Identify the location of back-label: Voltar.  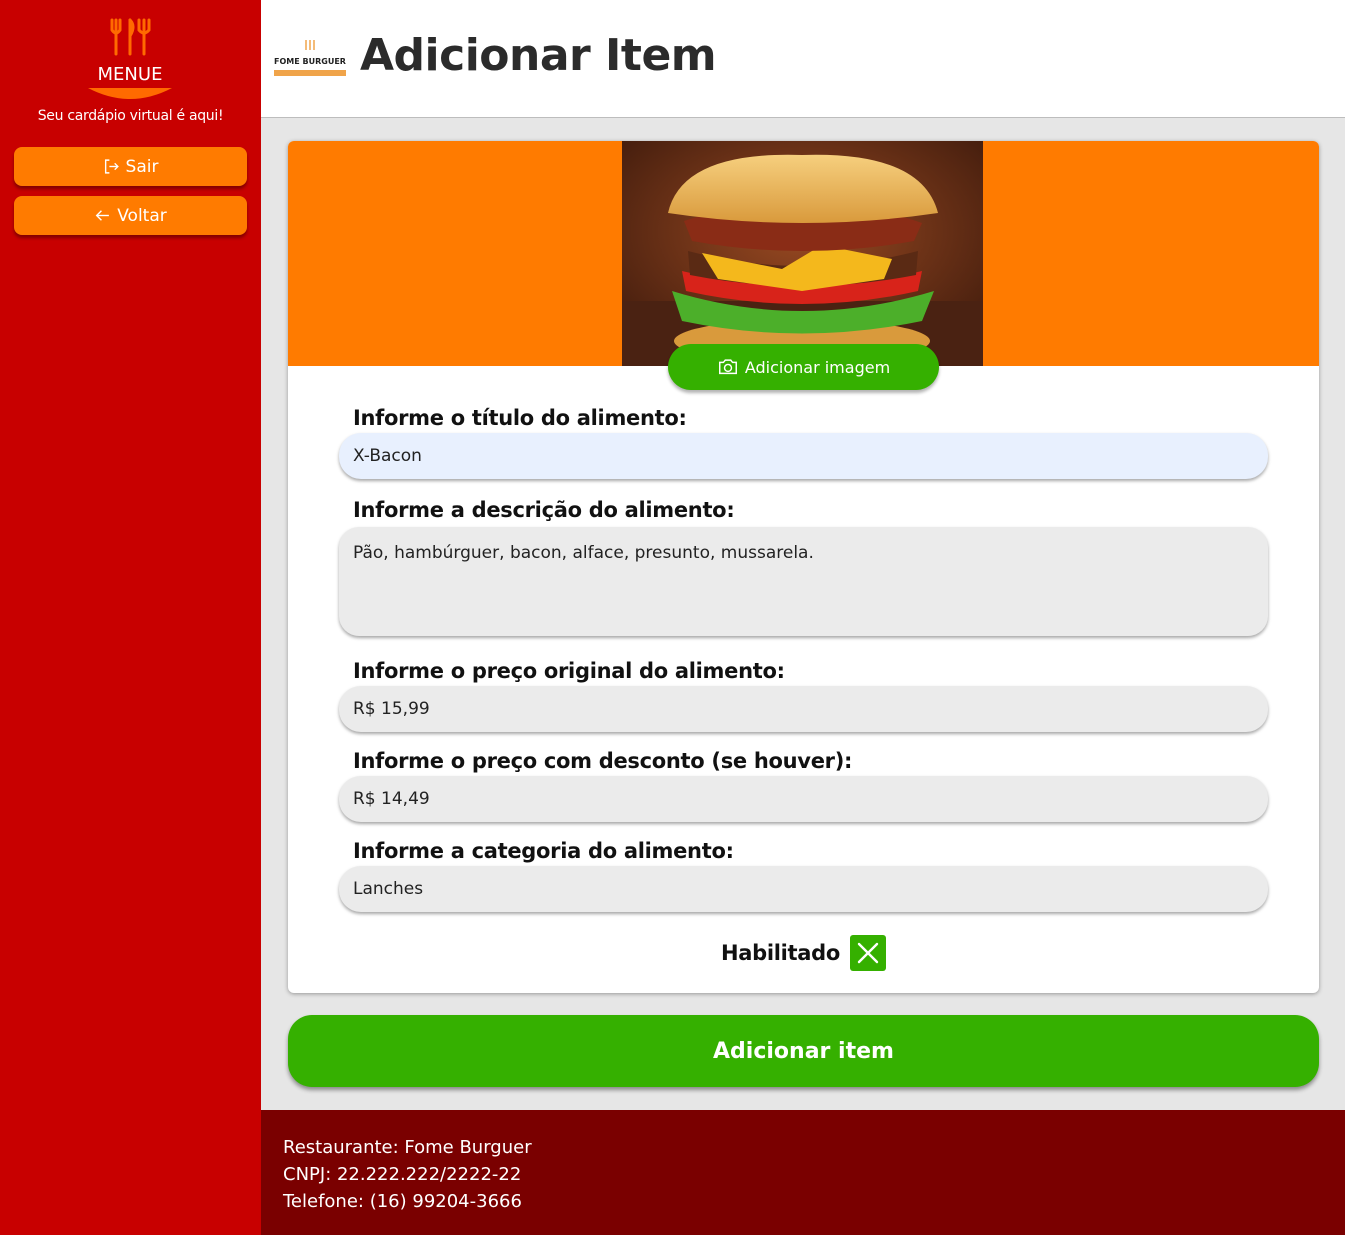
(142, 215).